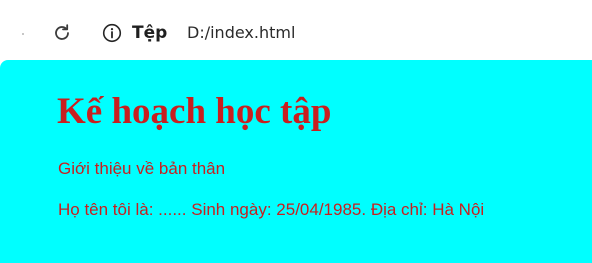 This screenshot has height=263, width=592. I want to click on reload-icon, so click(62, 32).